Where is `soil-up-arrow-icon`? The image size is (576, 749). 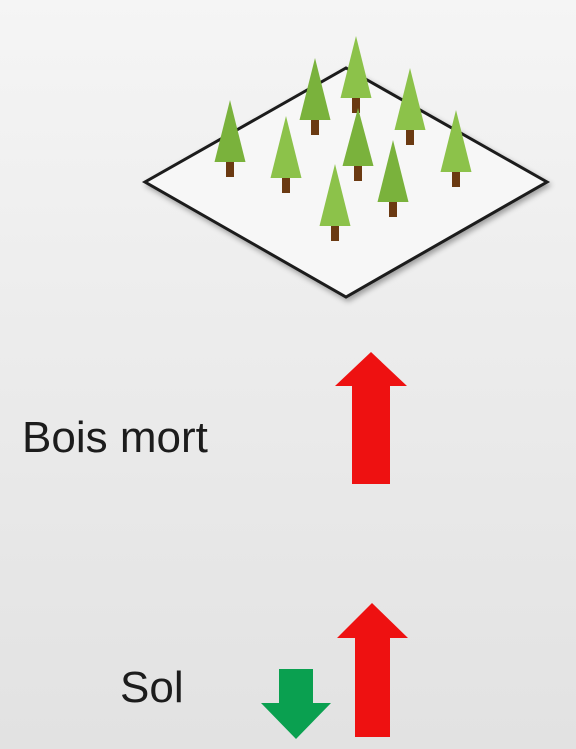 soil-up-arrow-icon is located at coordinates (372, 670).